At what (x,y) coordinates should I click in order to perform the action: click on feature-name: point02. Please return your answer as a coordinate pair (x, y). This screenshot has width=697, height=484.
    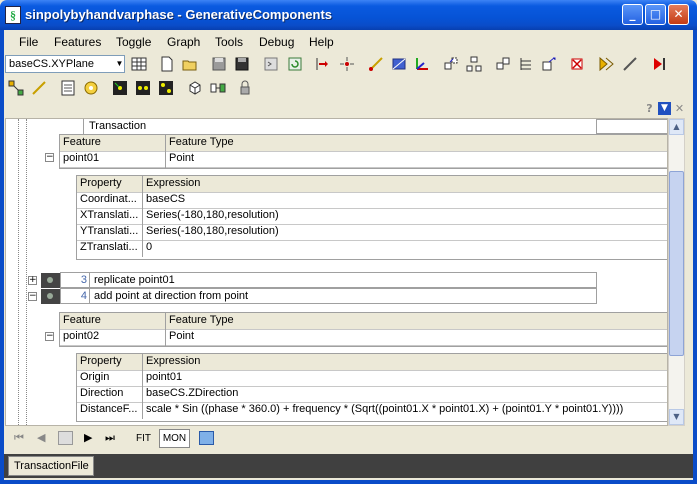
    Looking at the image, I should click on (81, 336).